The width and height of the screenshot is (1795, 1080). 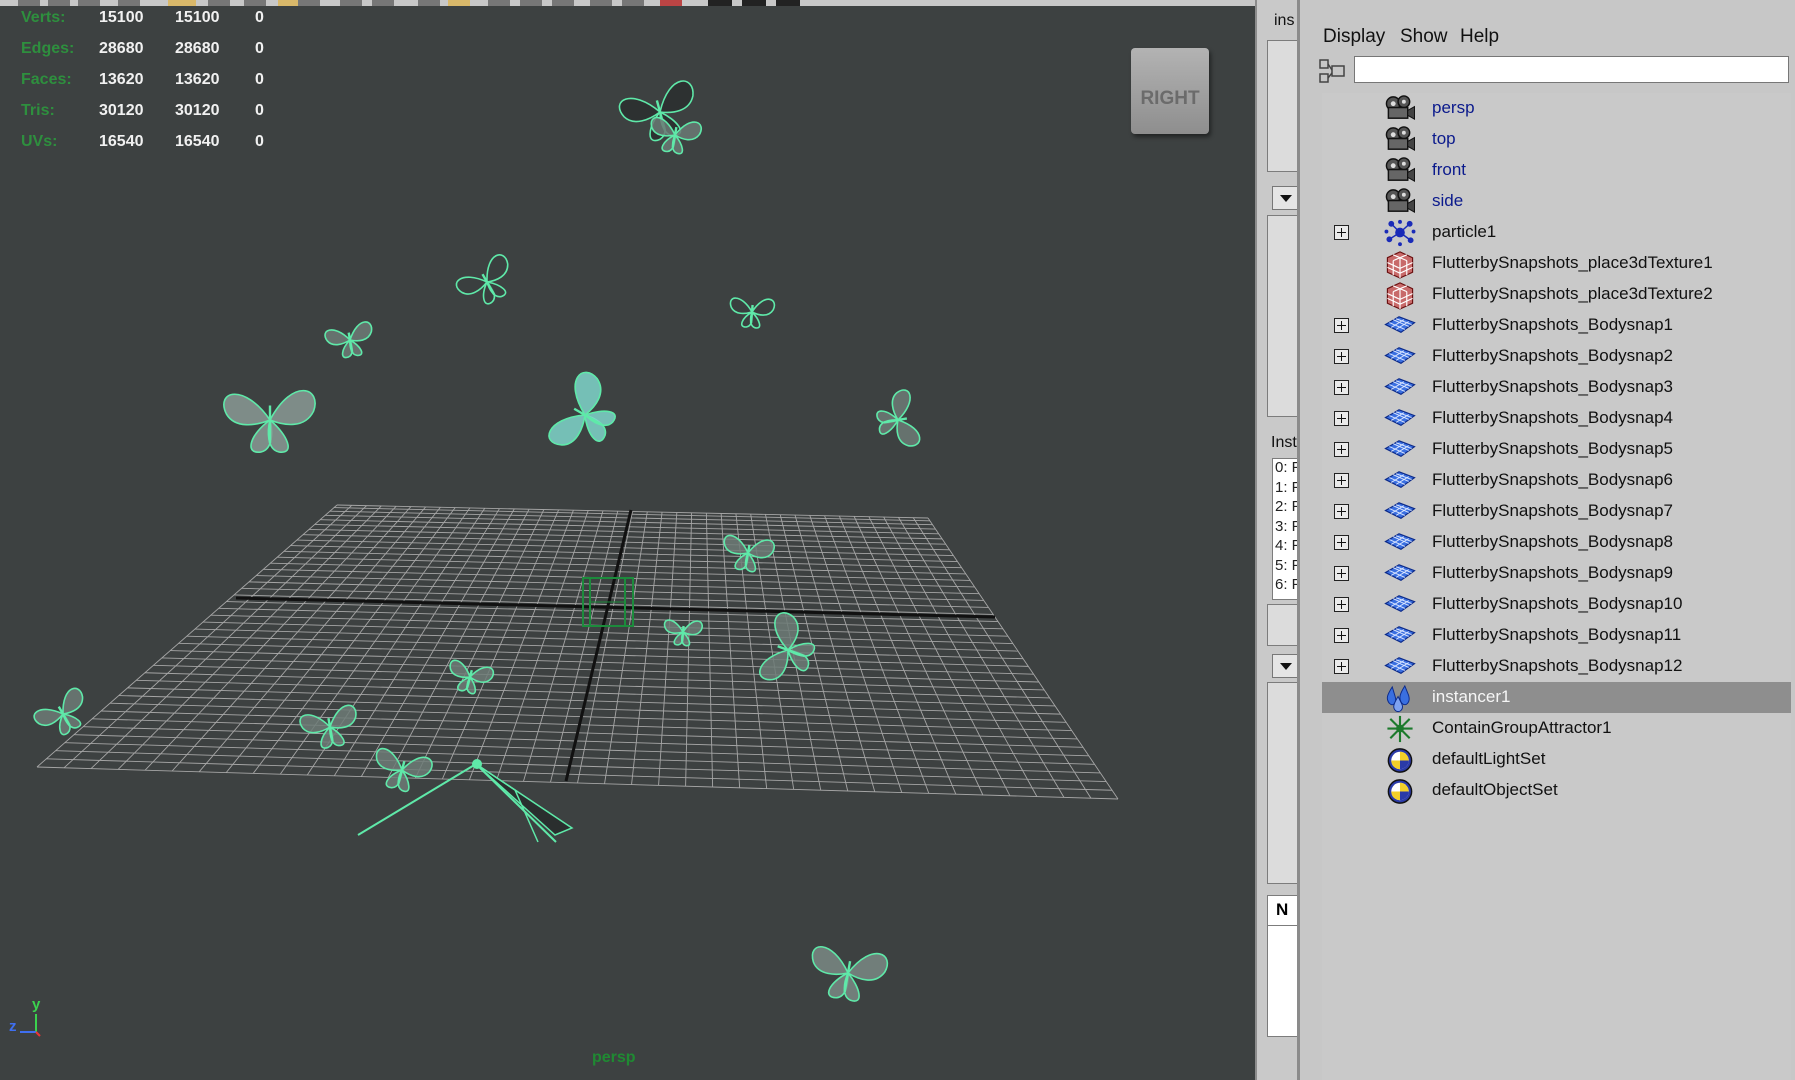 What do you see at coordinates (1552, 355) in the screenshot?
I see `outliner-item-label: FlutterbySnapshots_Bodysnap2` at bounding box center [1552, 355].